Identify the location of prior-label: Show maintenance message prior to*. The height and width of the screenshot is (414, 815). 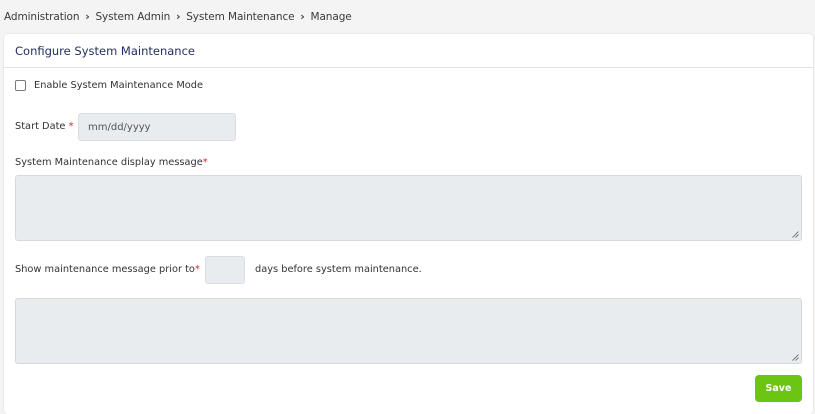
(107, 269).